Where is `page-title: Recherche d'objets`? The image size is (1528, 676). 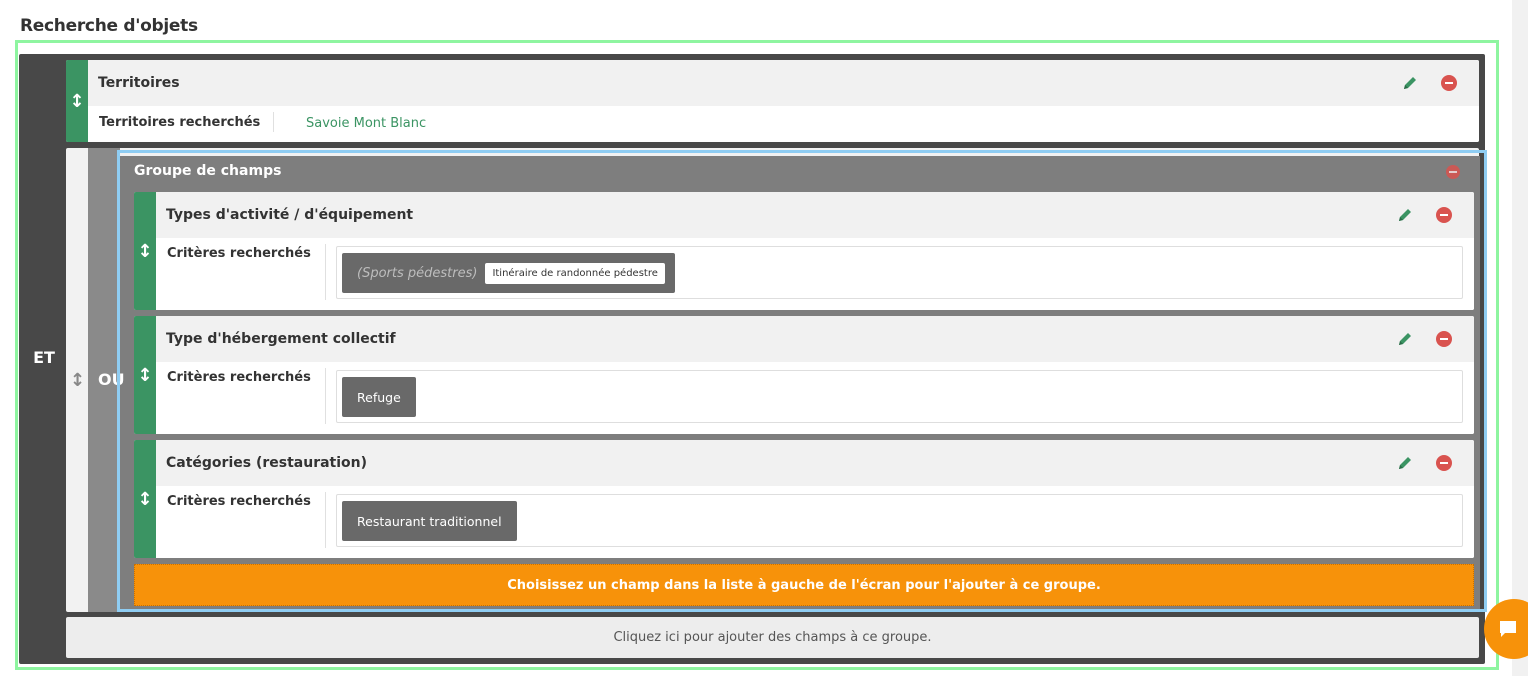 page-title: Recherche d'objets is located at coordinates (109, 26).